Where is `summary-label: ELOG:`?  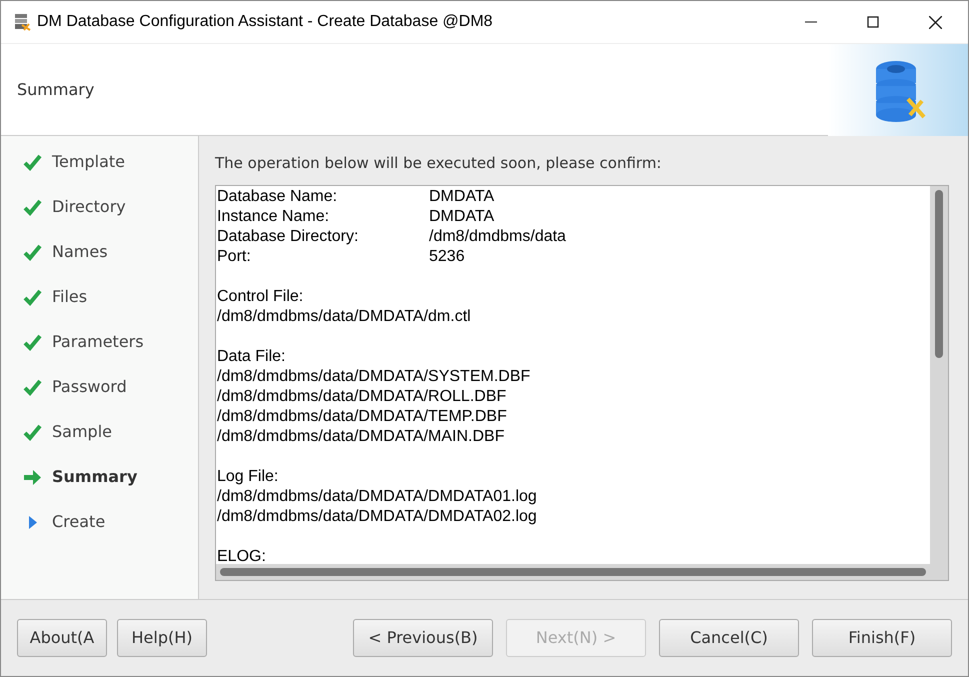 summary-label: ELOG: is located at coordinates (241, 556).